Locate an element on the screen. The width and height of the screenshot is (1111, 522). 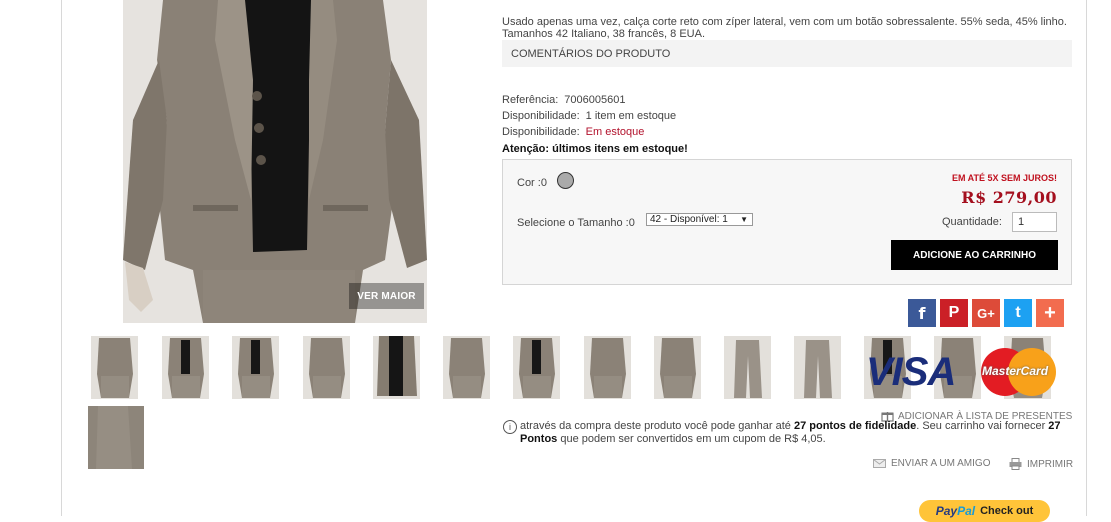
page-border-left is located at coordinates (61, 258).